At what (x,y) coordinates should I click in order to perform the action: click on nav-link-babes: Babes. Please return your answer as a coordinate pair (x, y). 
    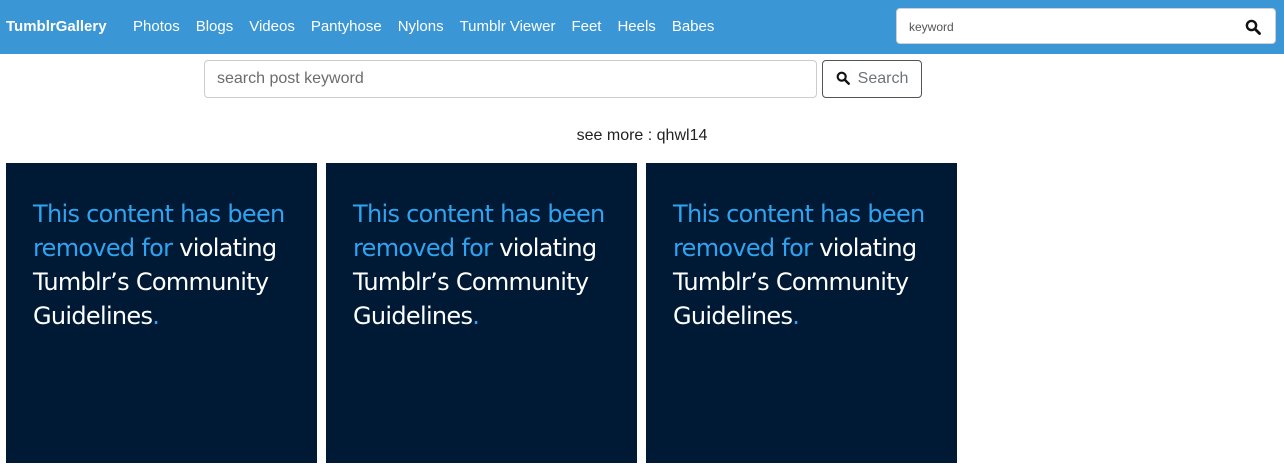
    Looking at the image, I should click on (693, 27).